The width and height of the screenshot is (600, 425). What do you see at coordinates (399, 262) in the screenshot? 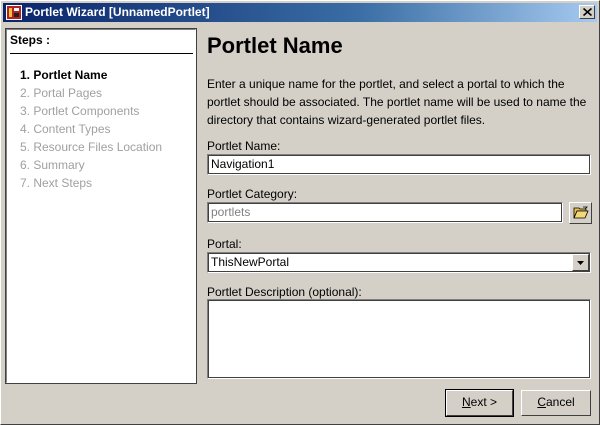
I see `portal-select: ThisNewPortal` at bounding box center [399, 262].